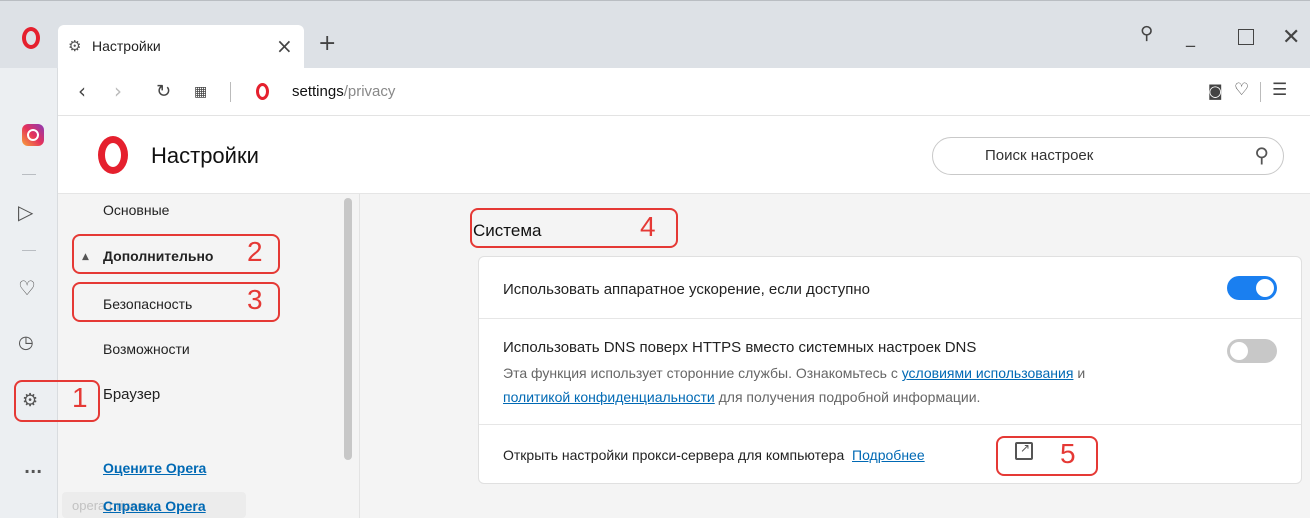 The image size is (1310, 518). What do you see at coordinates (33, 135) in the screenshot?
I see `instagram-icon` at bounding box center [33, 135].